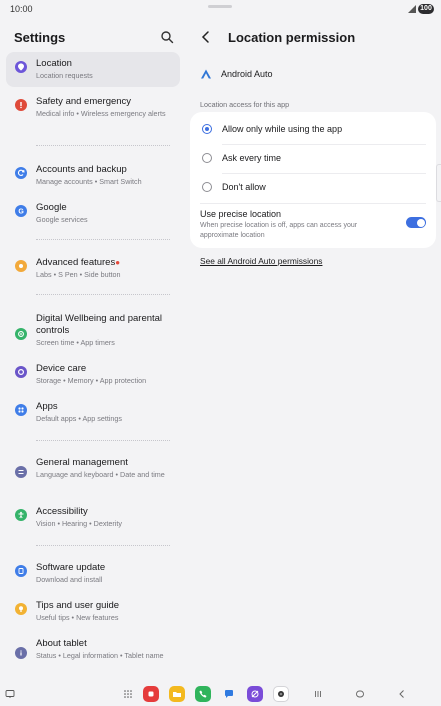 This screenshot has width=441, height=706. I want to click on taskbar, so click(220, 694).